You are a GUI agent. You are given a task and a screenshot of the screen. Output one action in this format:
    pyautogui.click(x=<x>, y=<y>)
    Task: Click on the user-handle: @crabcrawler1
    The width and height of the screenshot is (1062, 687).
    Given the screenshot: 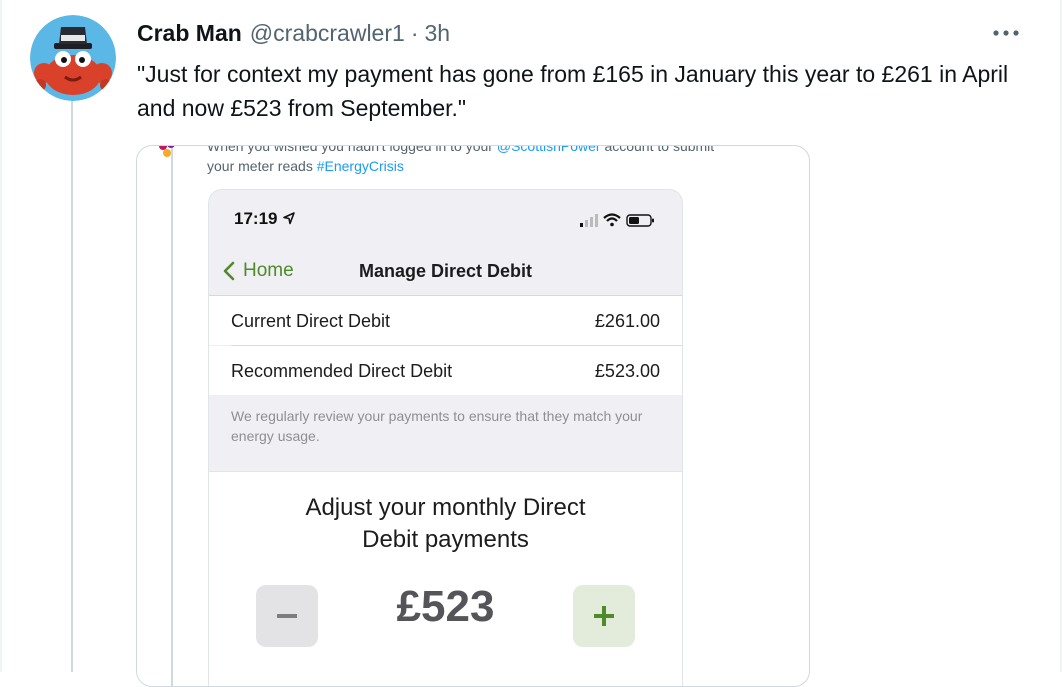 What is the action you would take?
    pyautogui.click(x=327, y=33)
    